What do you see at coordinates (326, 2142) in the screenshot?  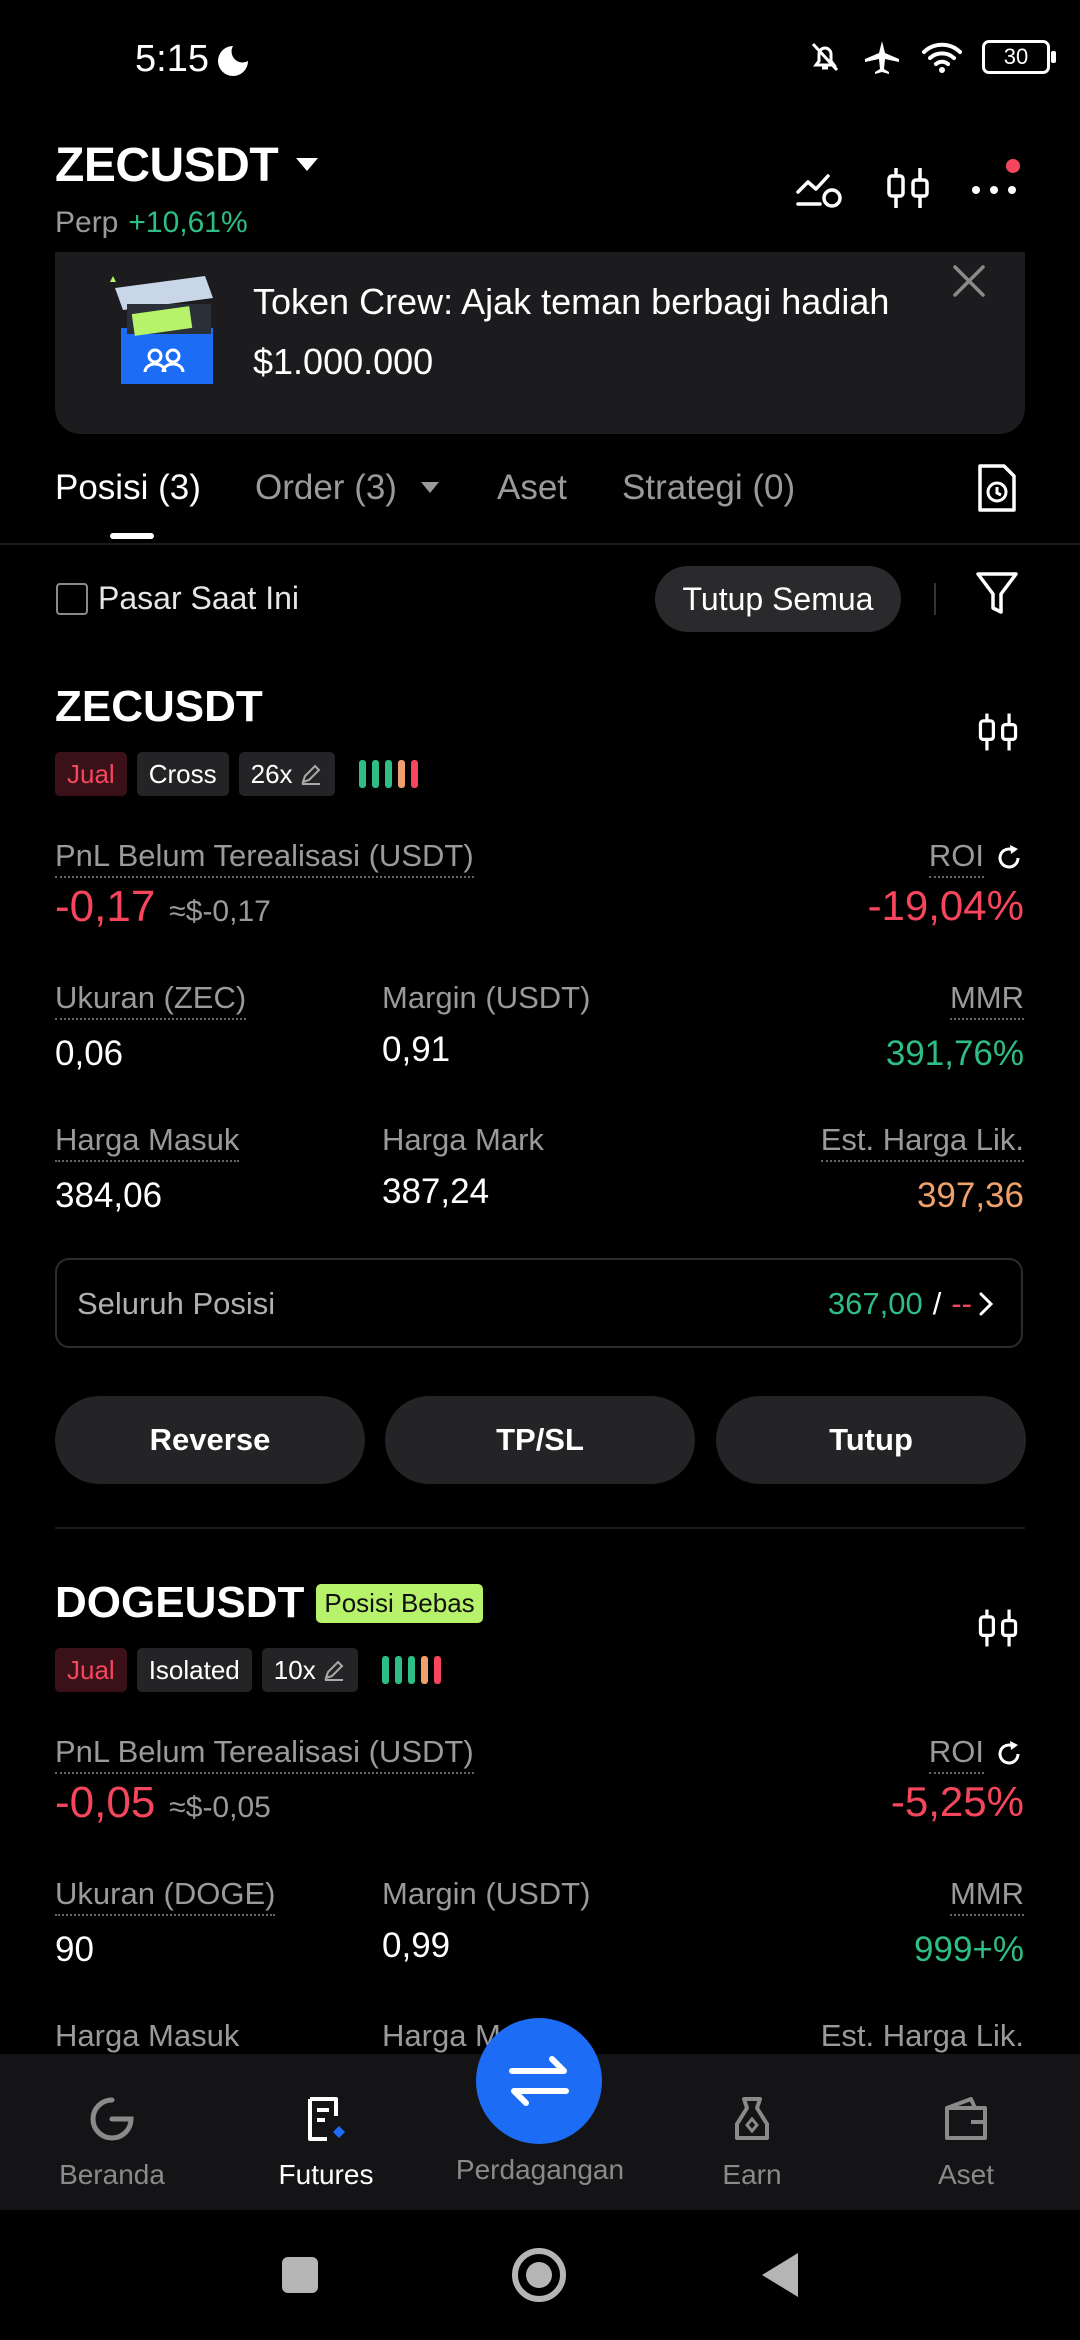 I see `nav-futures: Futures` at bounding box center [326, 2142].